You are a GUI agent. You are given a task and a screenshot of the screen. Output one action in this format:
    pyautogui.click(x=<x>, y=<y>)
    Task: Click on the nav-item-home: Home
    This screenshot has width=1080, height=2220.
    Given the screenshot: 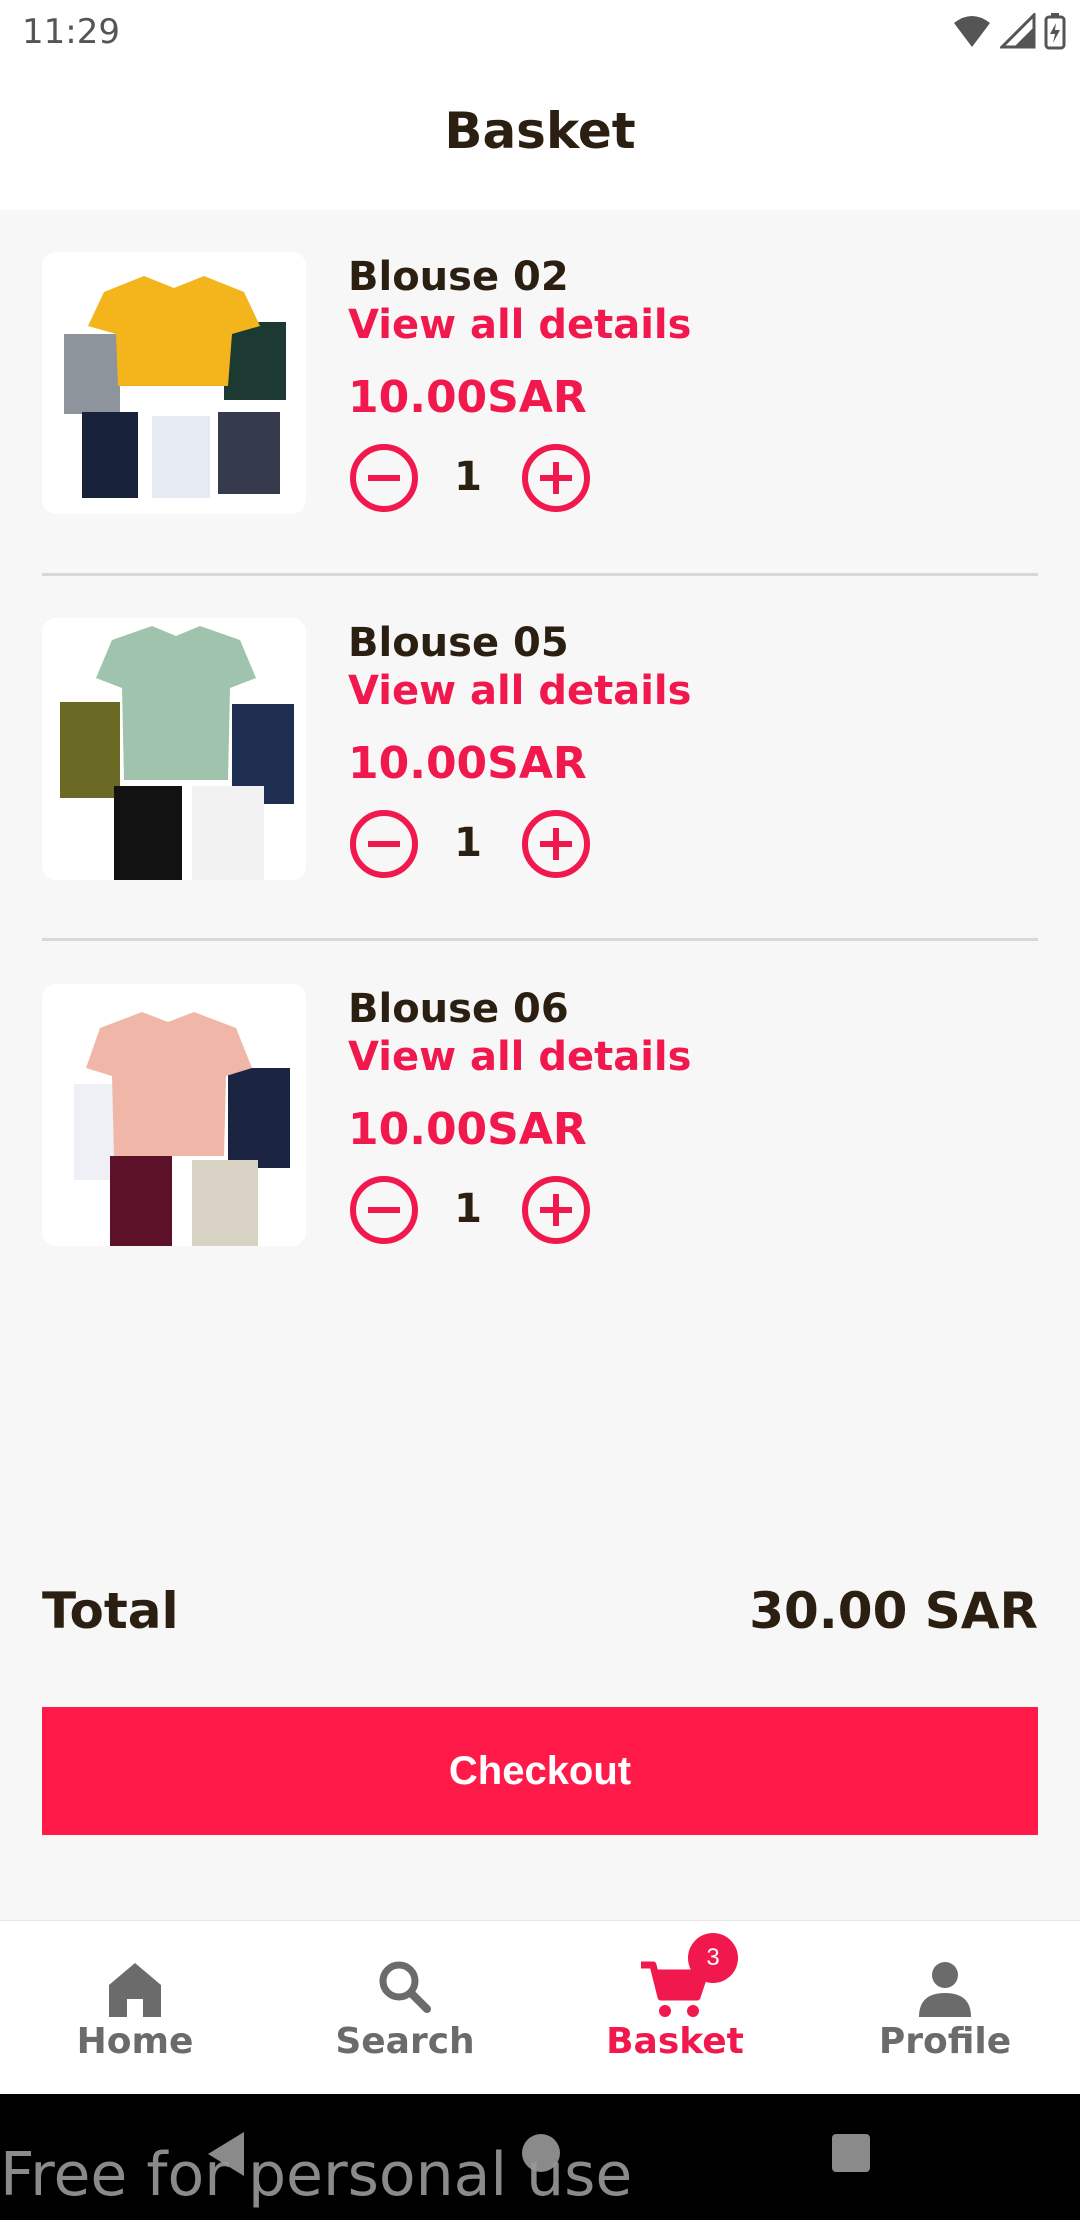 What is the action you would take?
    pyautogui.click(x=135, y=2008)
    